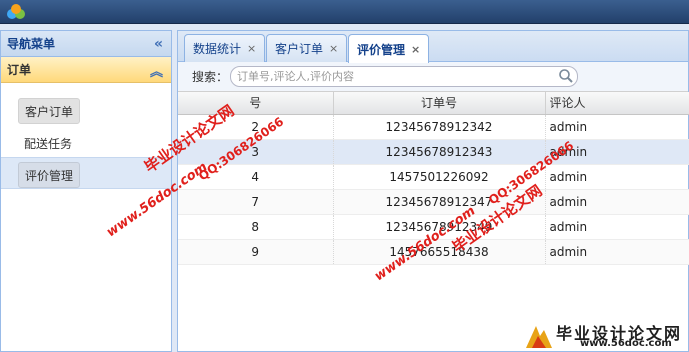 The width and height of the screenshot is (689, 352). I want to click on table-row: 3 12345678912343 admin, so click(433, 152).